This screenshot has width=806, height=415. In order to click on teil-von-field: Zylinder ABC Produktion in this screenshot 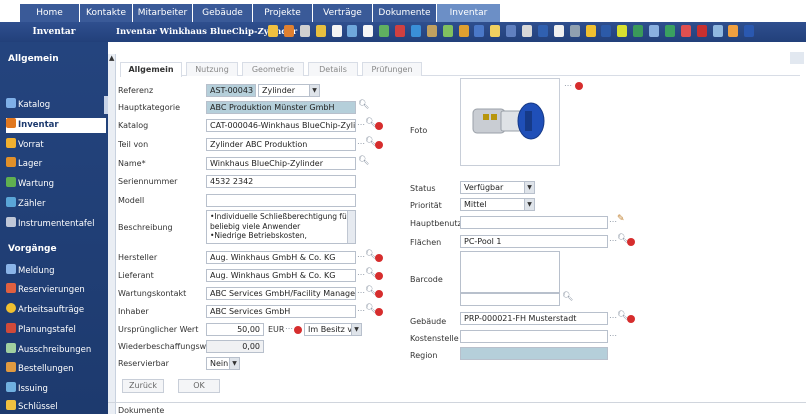, I will do `click(281, 144)`.